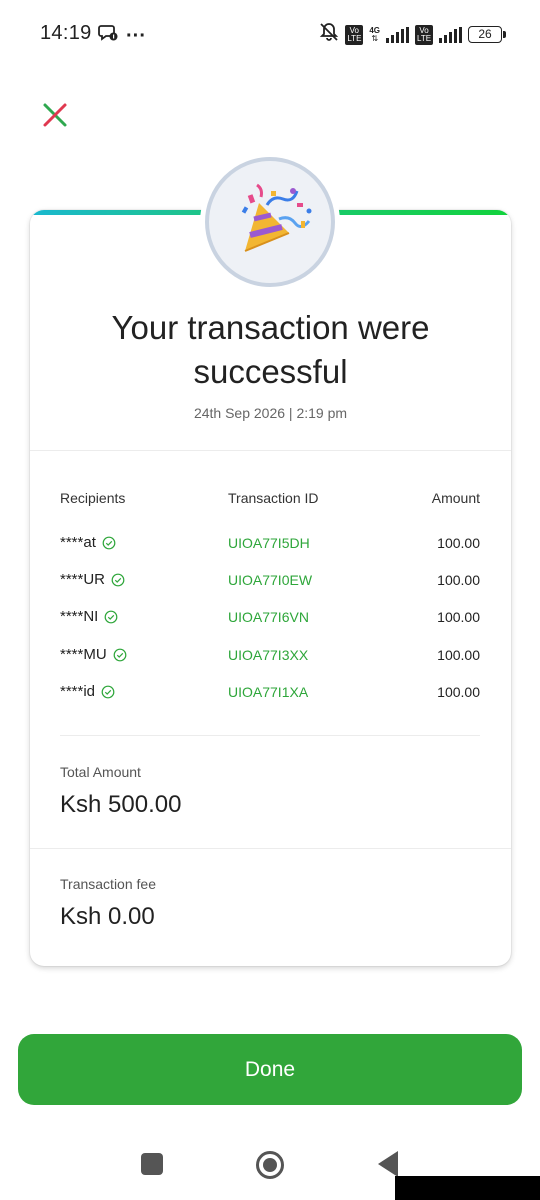 This screenshot has width=540, height=1200. I want to click on recipient-cell: ****id, so click(87, 691).